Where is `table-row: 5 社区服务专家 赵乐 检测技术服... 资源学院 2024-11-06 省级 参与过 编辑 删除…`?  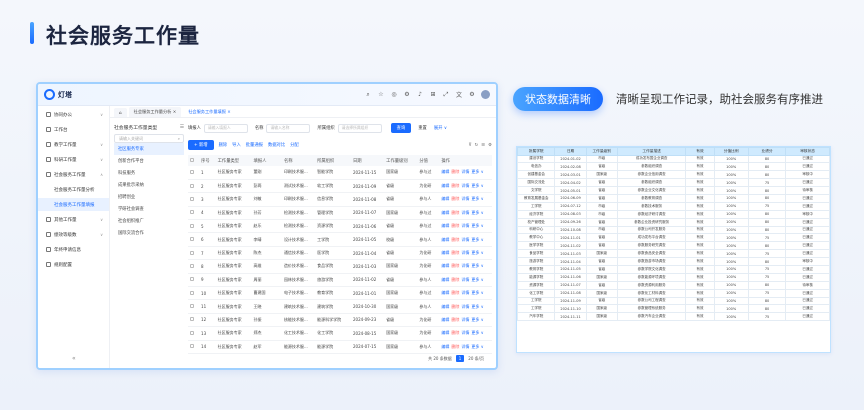
table-row: 5 社区服务专家 赵乐 检测技术服... 资源学院 2024-11-06 省级 参与过 编辑 删除… is located at coordinates (340, 226).